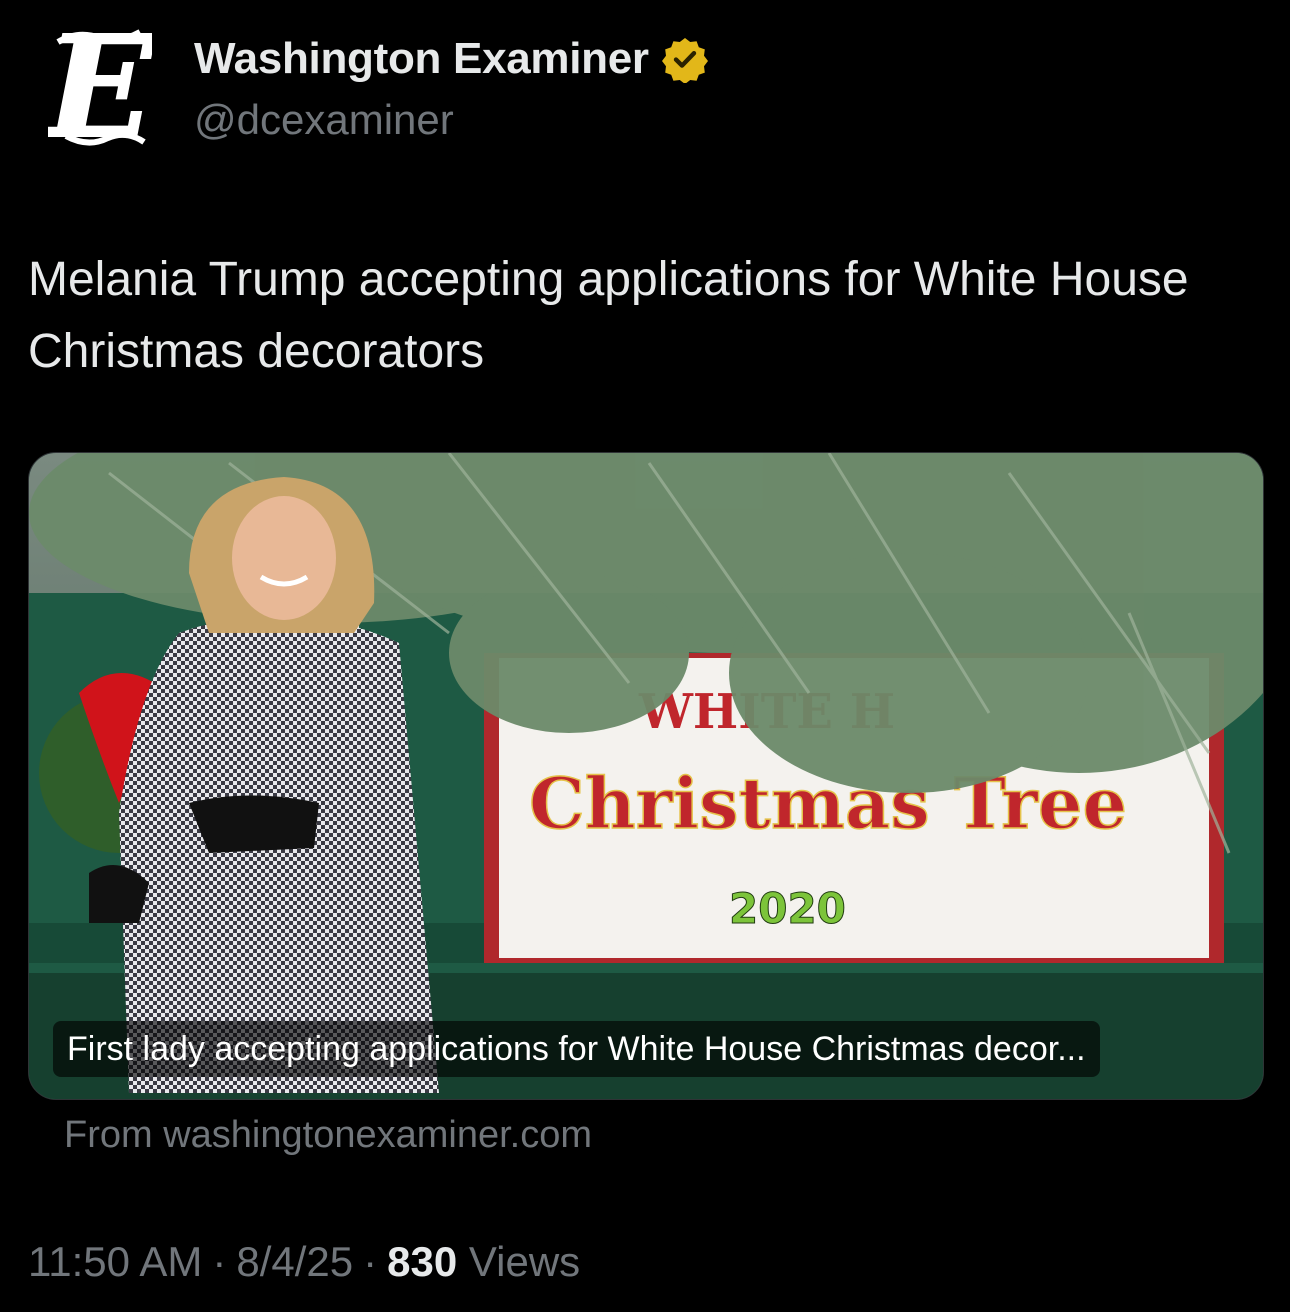 This screenshot has height=1312, width=1290. What do you see at coordinates (421, 59) in the screenshot?
I see `author-display-name: Washington Examiner` at bounding box center [421, 59].